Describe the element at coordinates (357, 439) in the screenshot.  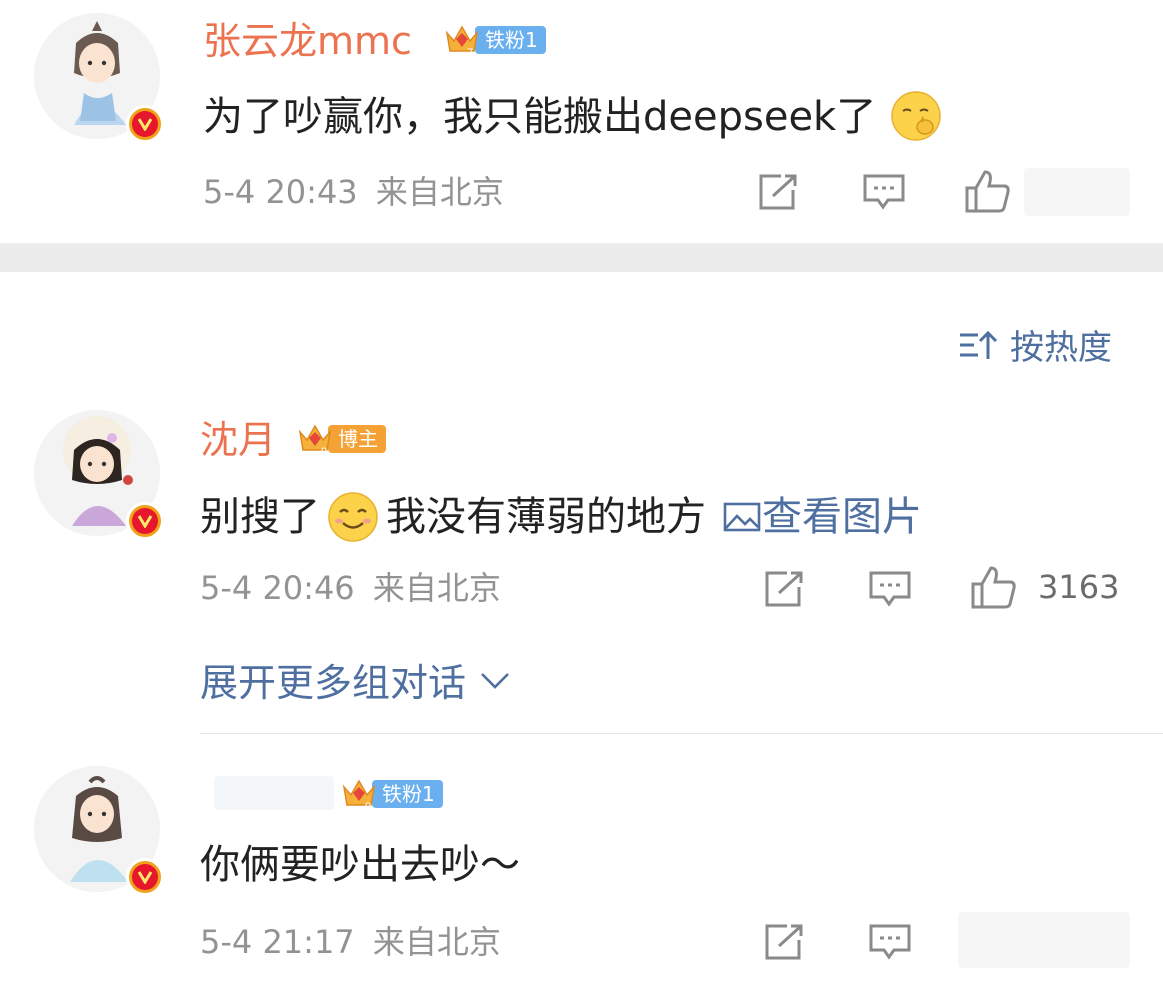
I see `host-badge-label: 博主` at that location.